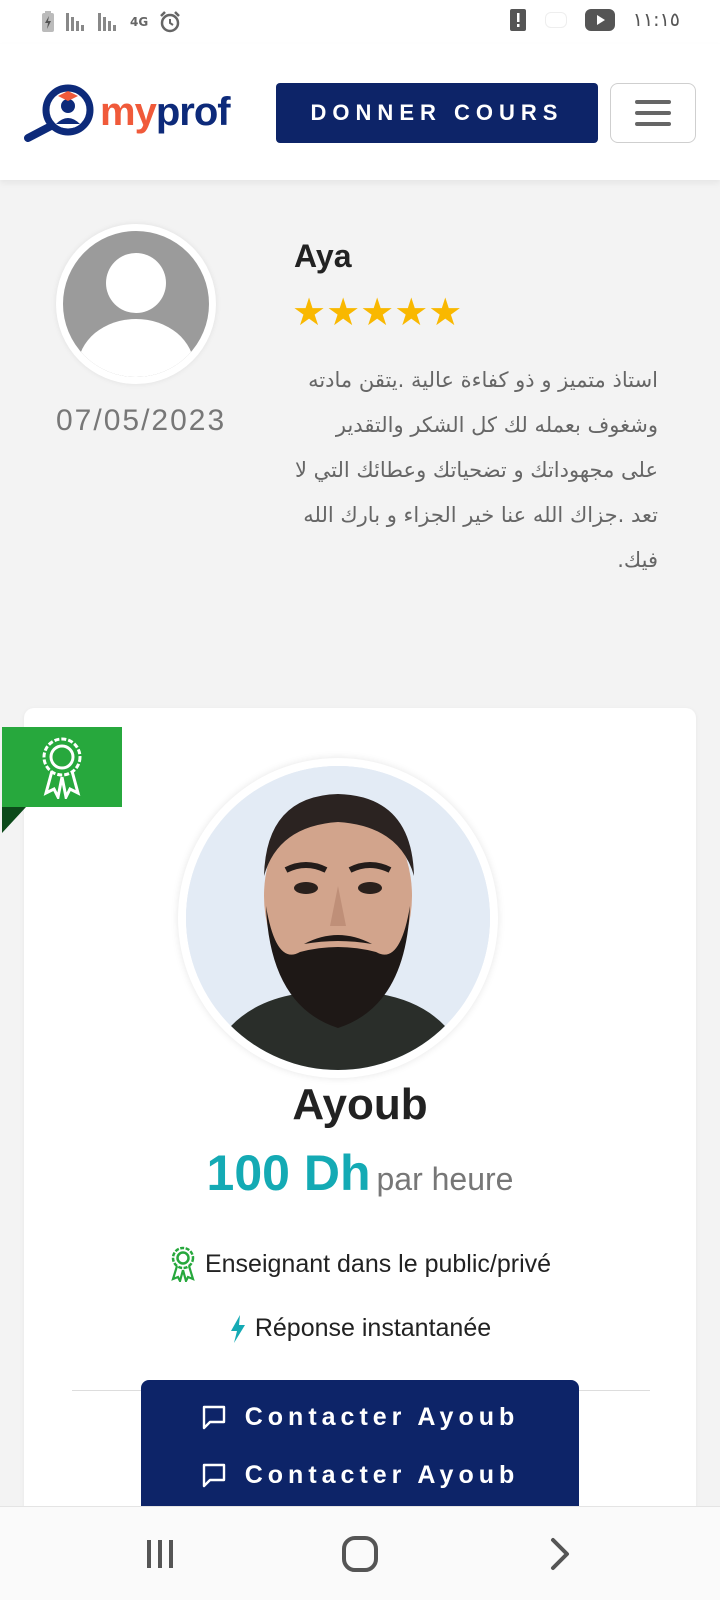 This screenshot has height=1600, width=720. Describe the element at coordinates (160, 1553) in the screenshot. I see `recent-apps-icon` at that location.